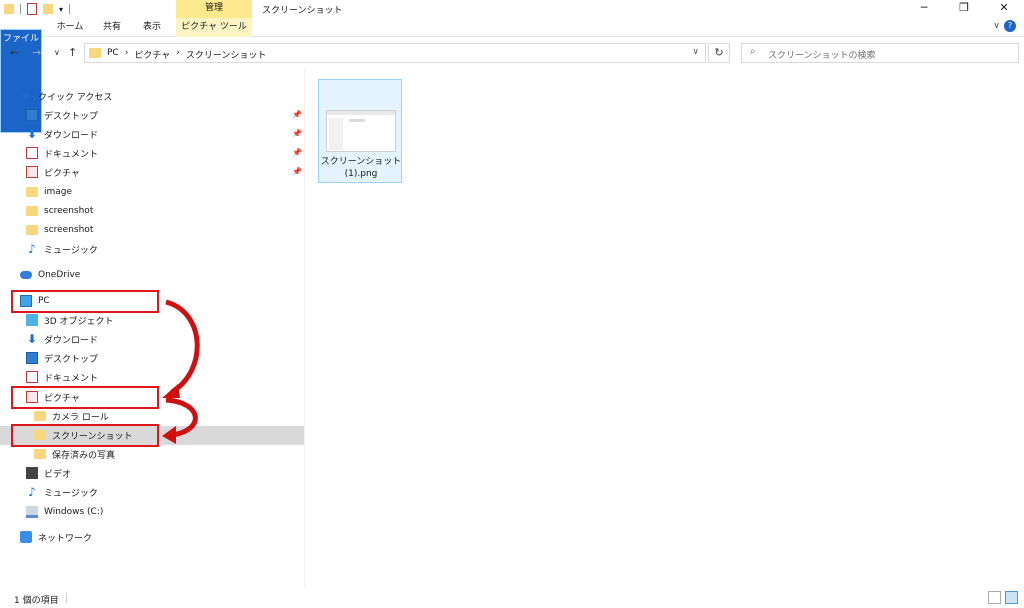 The image size is (1024, 608). I want to click on drive-icon, so click(32, 512).